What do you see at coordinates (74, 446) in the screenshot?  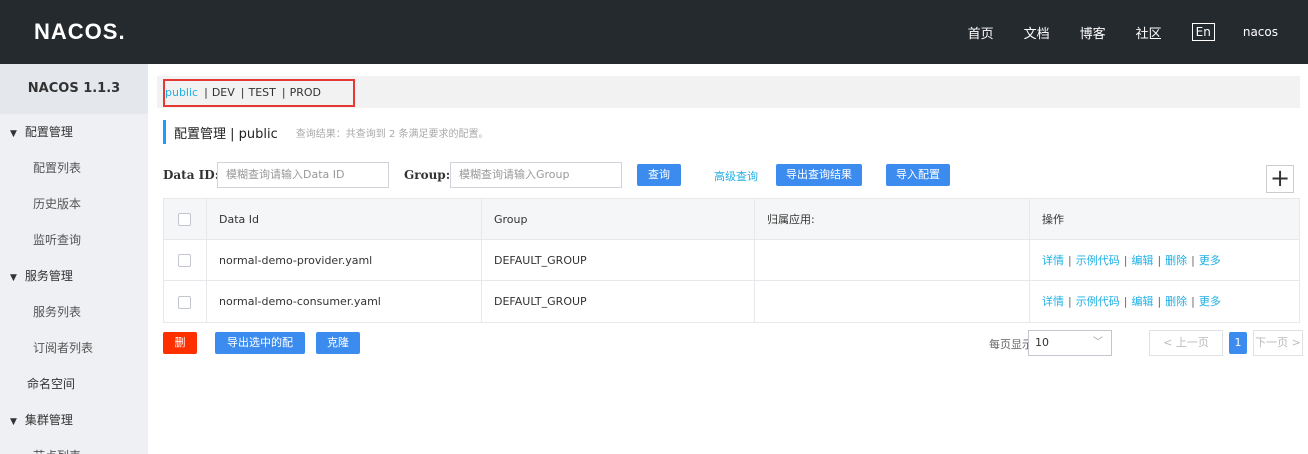 I see `sidebar-item-nodes: 节点列表` at bounding box center [74, 446].